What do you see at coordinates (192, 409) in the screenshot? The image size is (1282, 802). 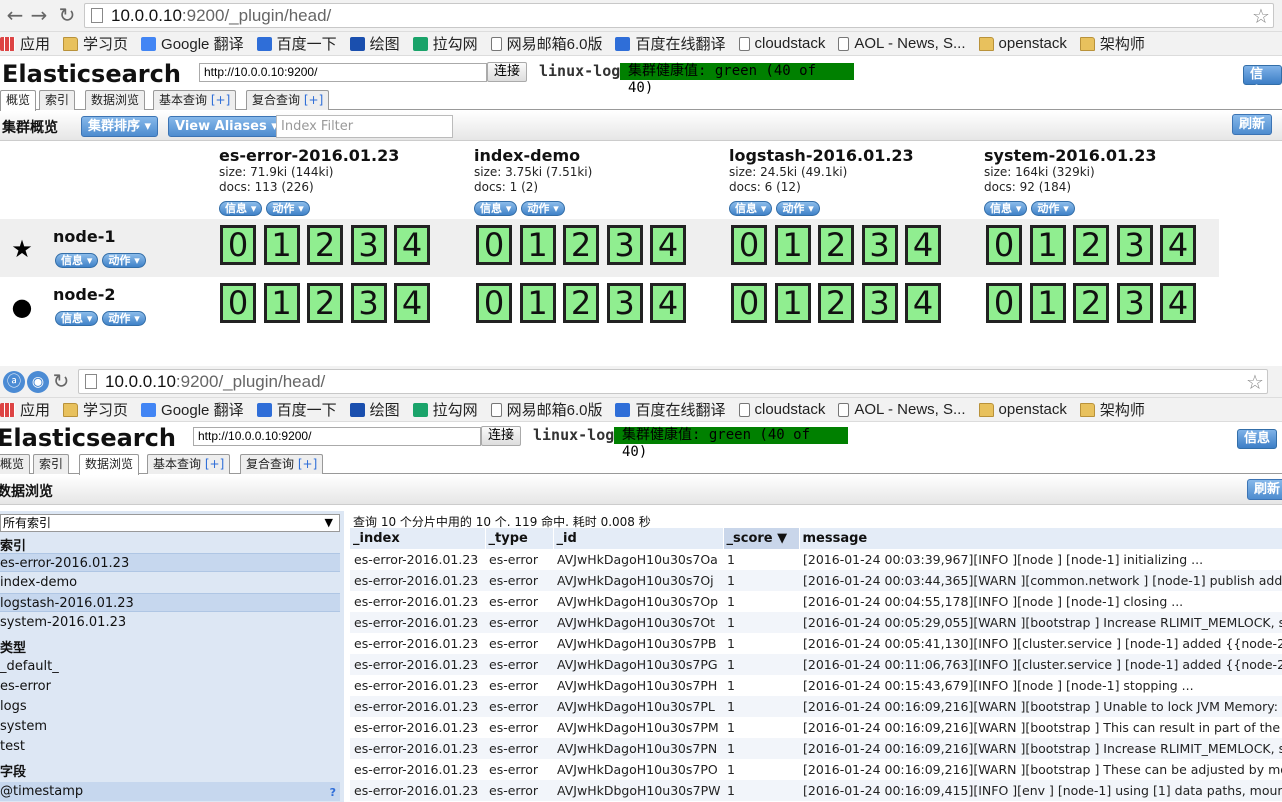 I see `bookmark-google-translate: Google 翻译` at bounding box center [192, 409].